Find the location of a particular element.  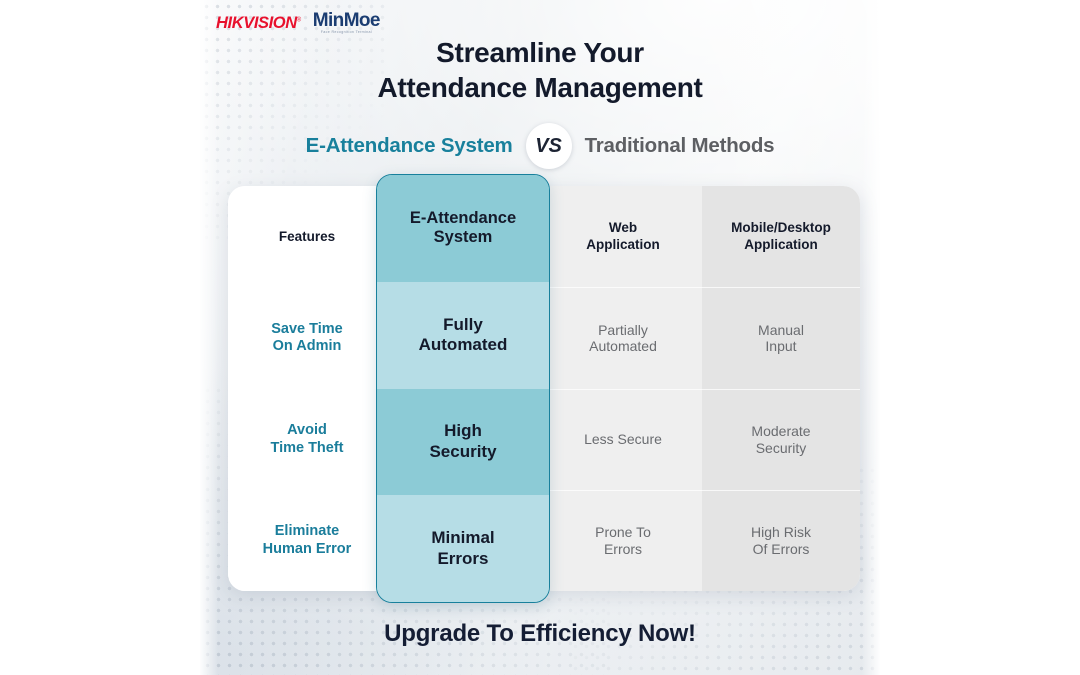

feature-label-save-time: Save Time On Admin is located at coordinates (306, 338).